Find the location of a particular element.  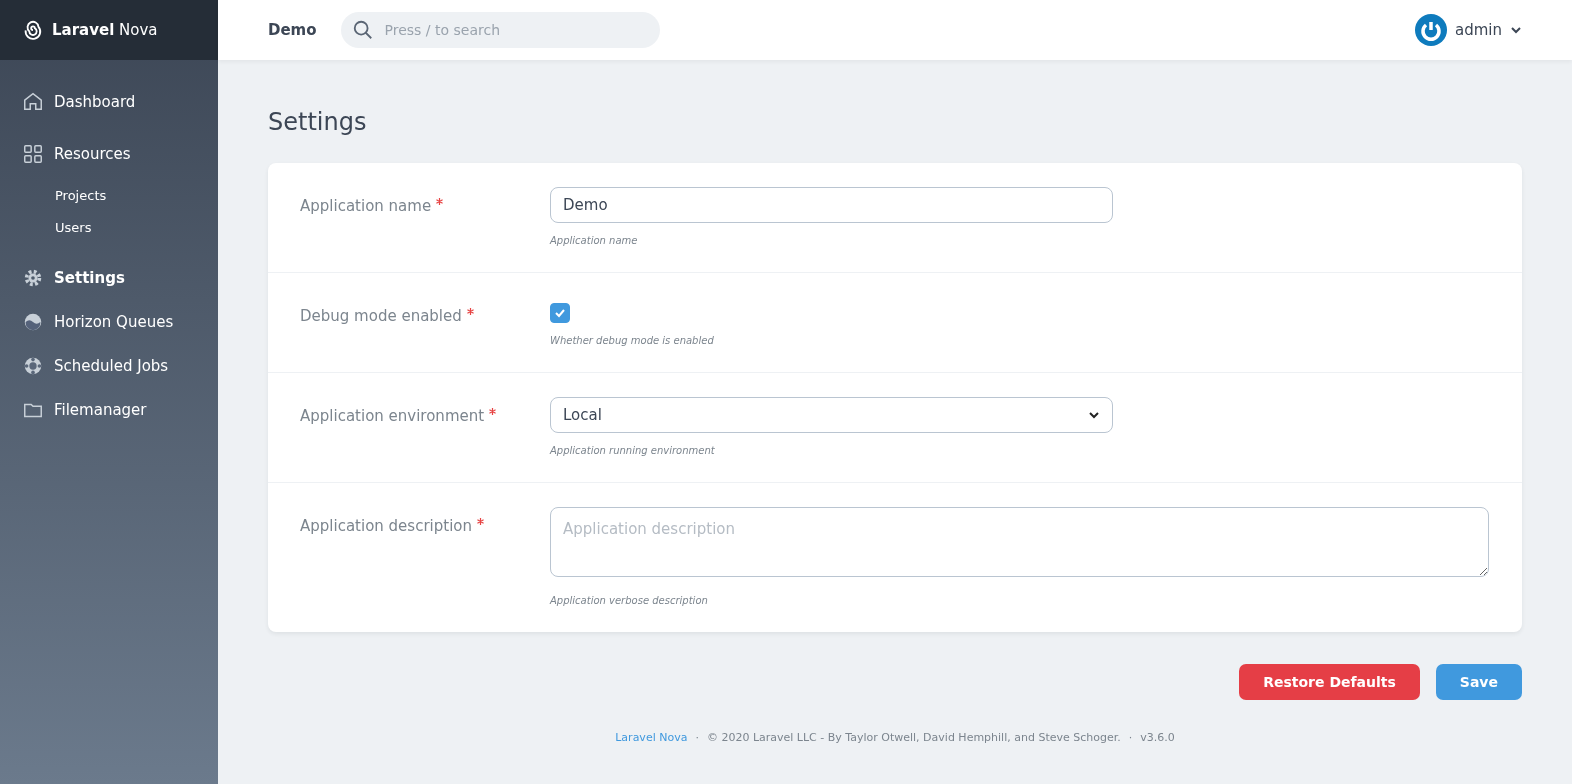

help-text: Application running environment is located at coordinates (633, 450).